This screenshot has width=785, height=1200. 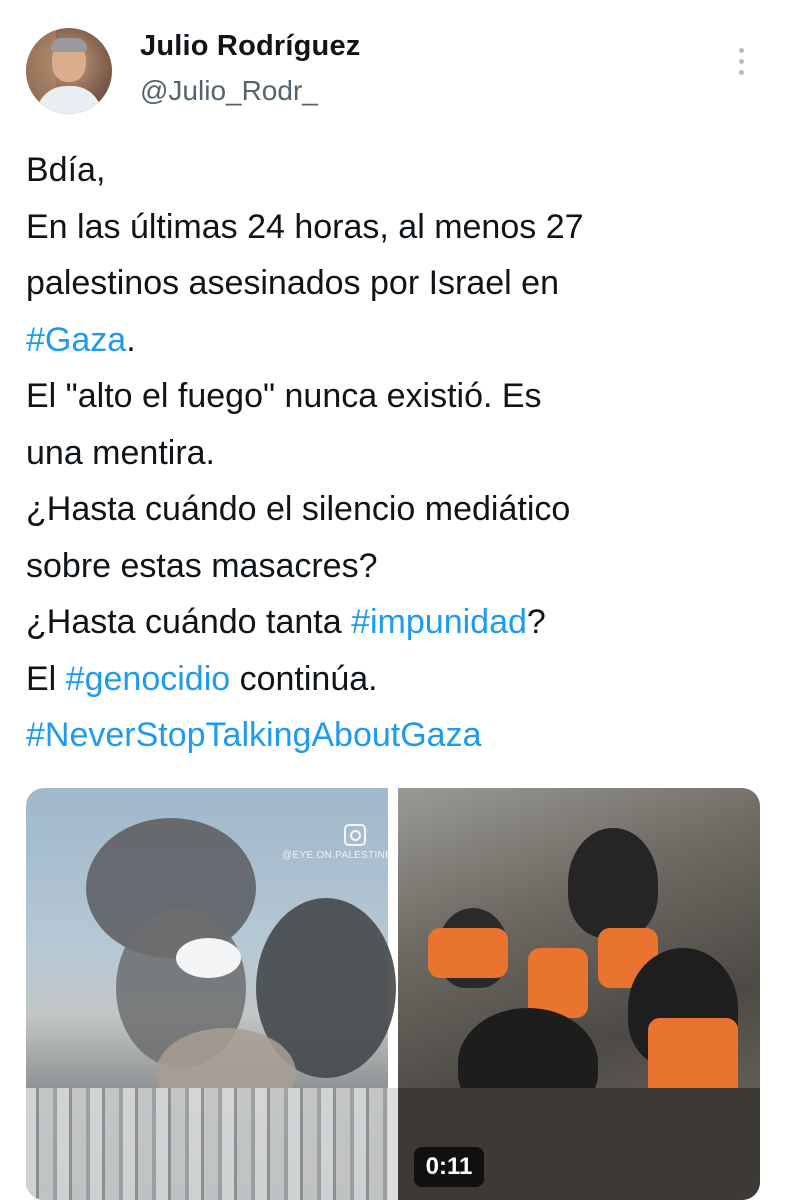 What do you see at coordinates (298, 509) in the screenshot?
I see `tweet-line: ¿Hasta cuándo el silencio mediático` at bounding box center [298, 509].